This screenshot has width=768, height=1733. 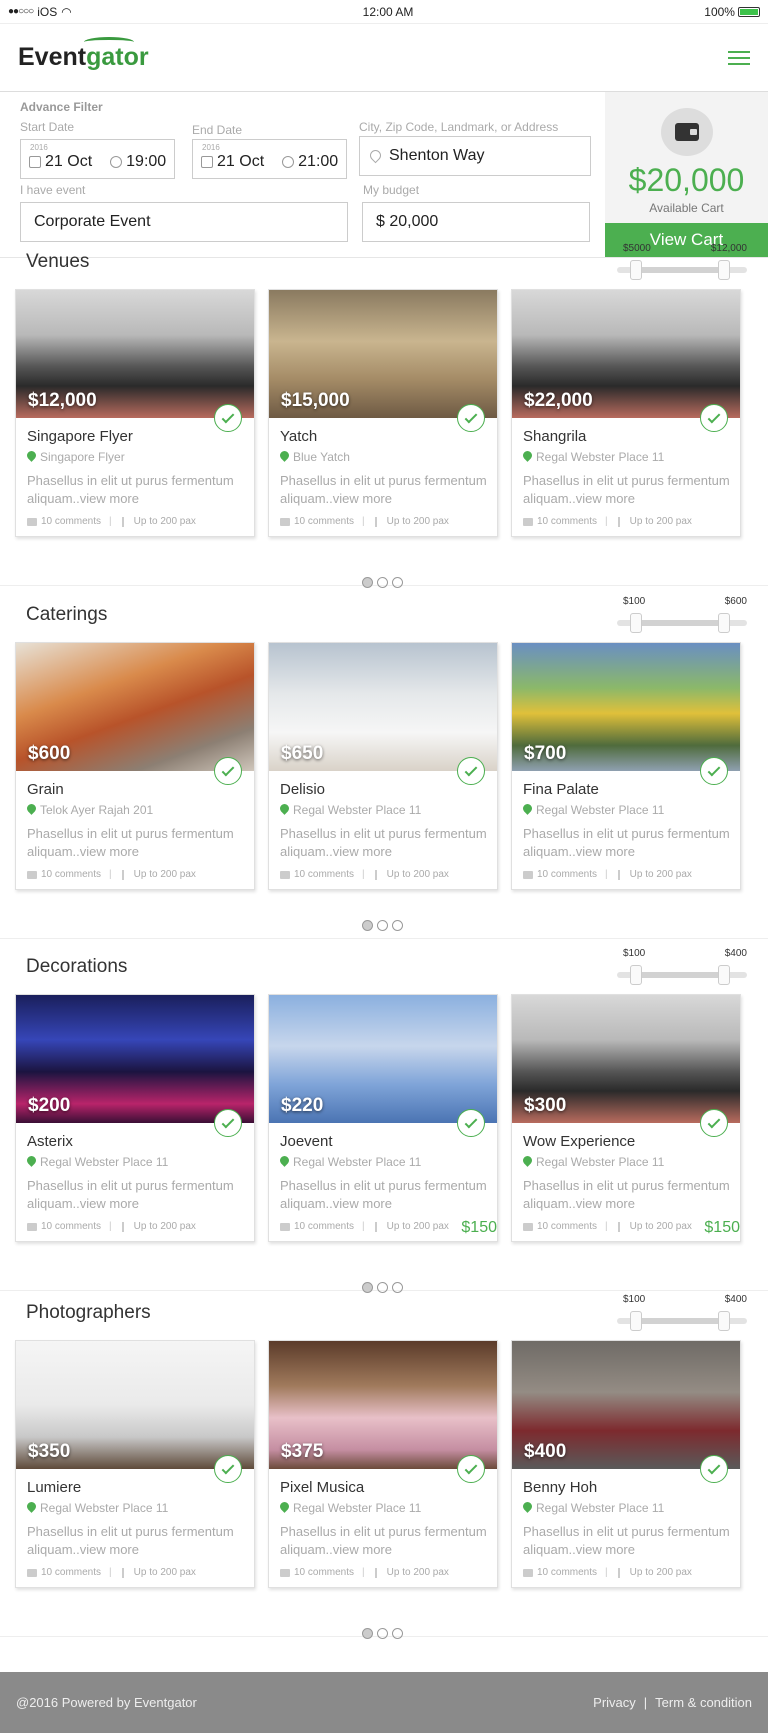 What do you see at coordinates (90, 810) in the screenshot?
I see `listing-location: Telok Ayer Rajah 201` at bounding box center [90, 810].